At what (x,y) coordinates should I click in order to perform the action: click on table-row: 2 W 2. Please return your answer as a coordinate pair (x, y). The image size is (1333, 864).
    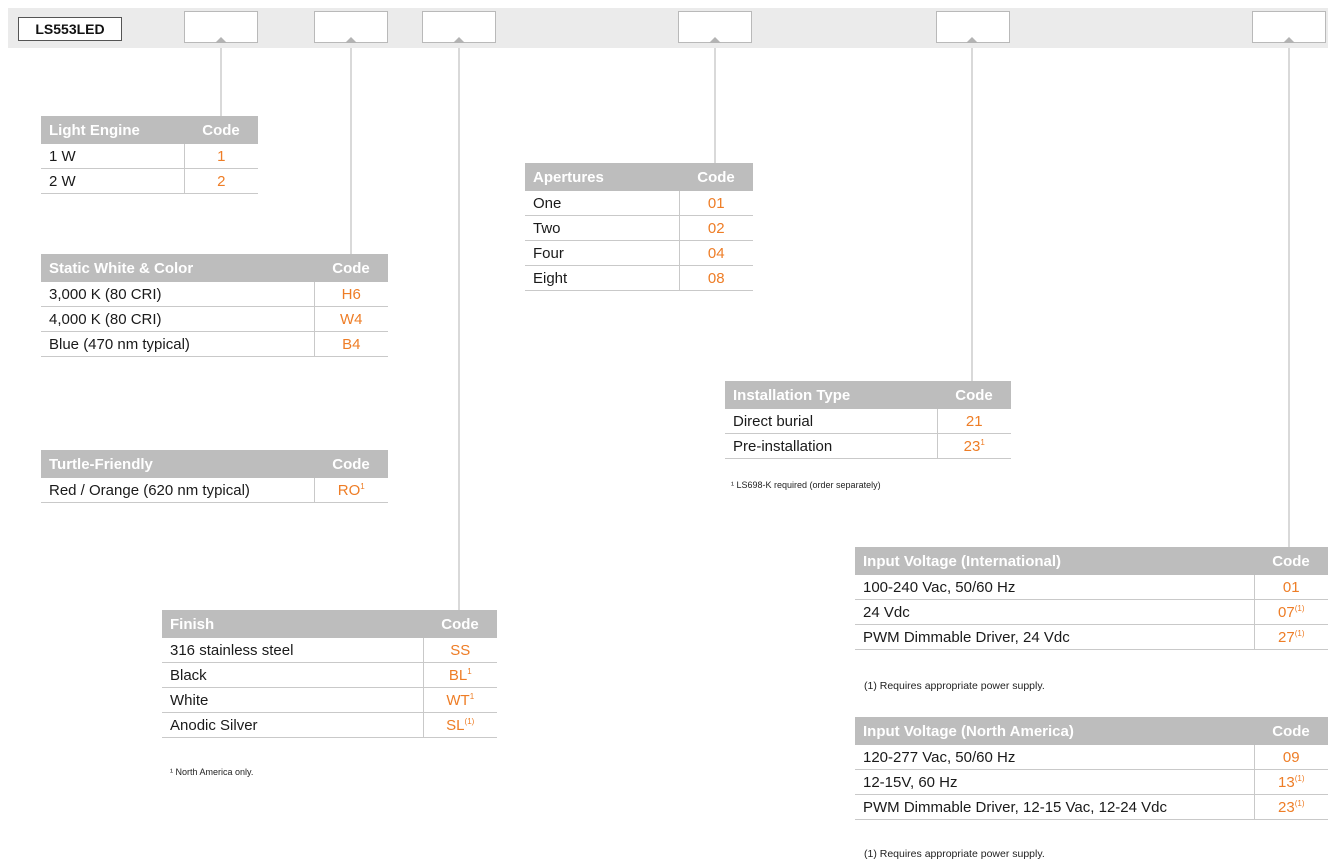
    Looking at the image, I should click on (149, 181).